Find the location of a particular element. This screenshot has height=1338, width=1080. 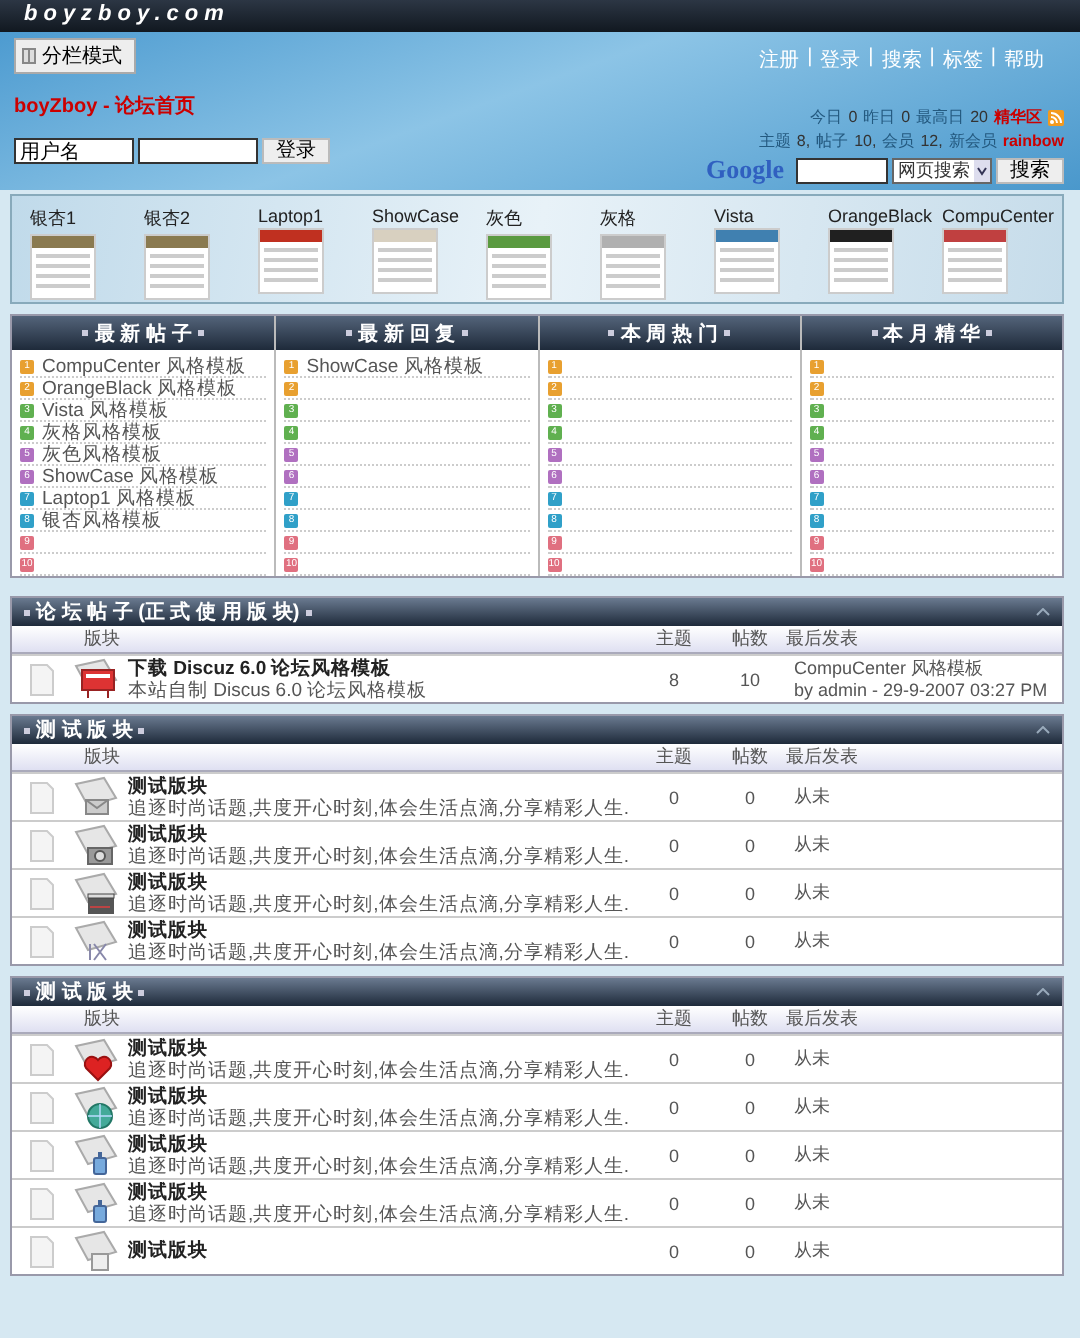

stat-value: 10, is located at coordinates (865, 141).